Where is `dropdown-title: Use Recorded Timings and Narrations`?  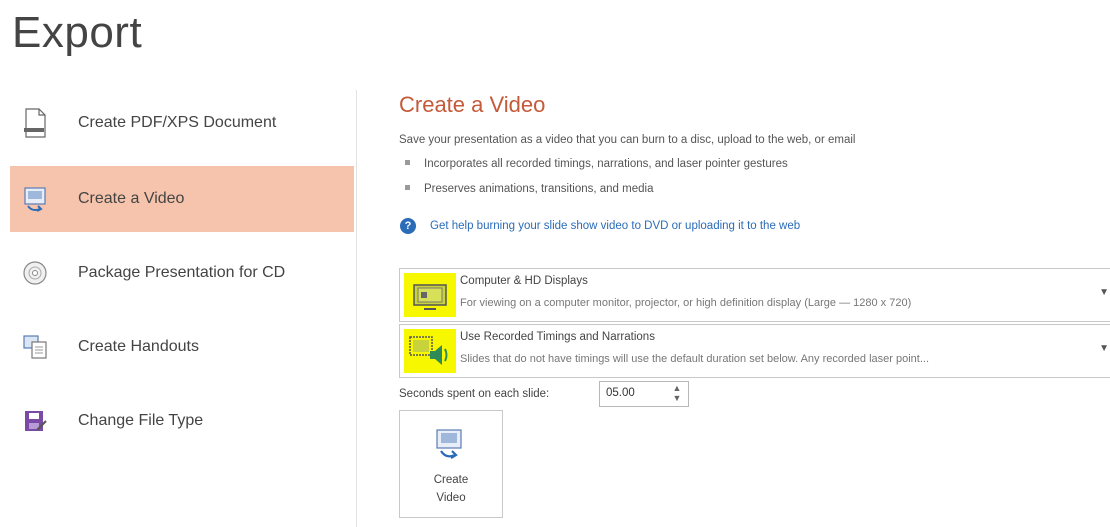 dropdown-title: Use Recorded Timings and Narrations is located at coordinates (557, 337).